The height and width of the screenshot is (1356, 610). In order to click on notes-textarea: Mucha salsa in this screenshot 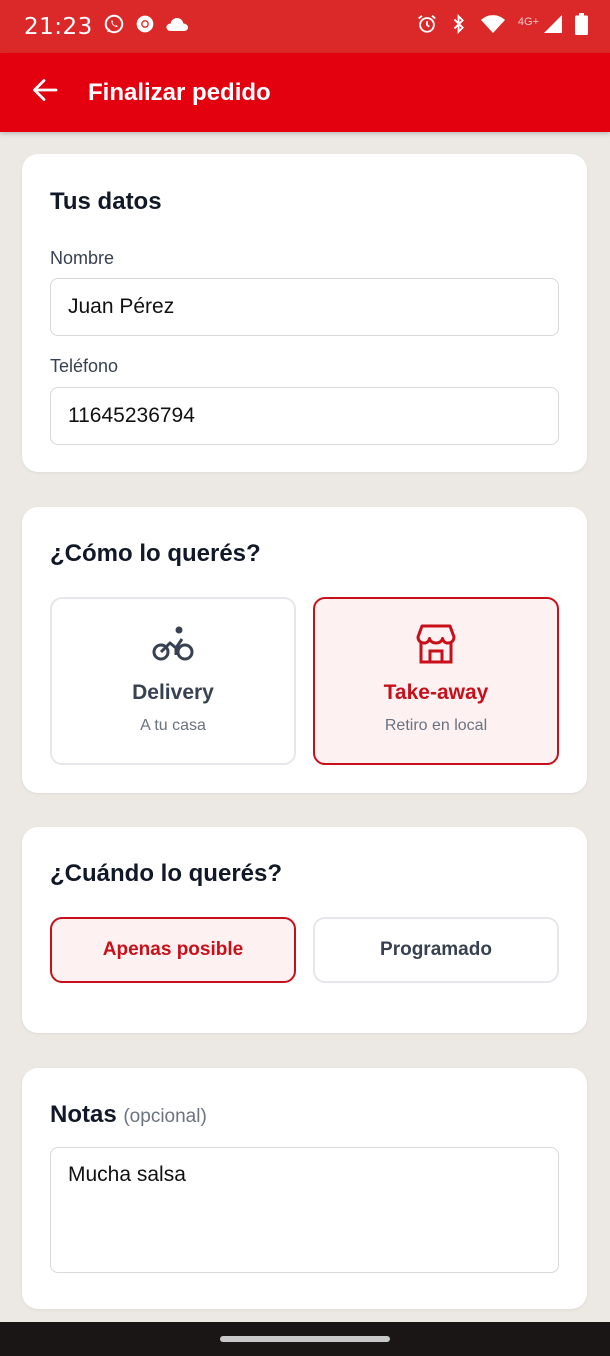, I will do `click(304, 1210)`.